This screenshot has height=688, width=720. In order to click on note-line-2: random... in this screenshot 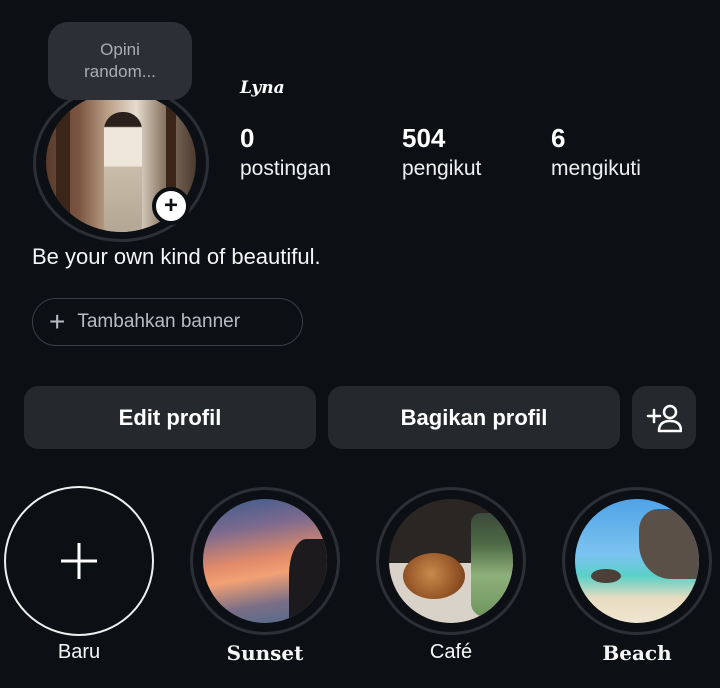, I will do `click(120, 71)`.